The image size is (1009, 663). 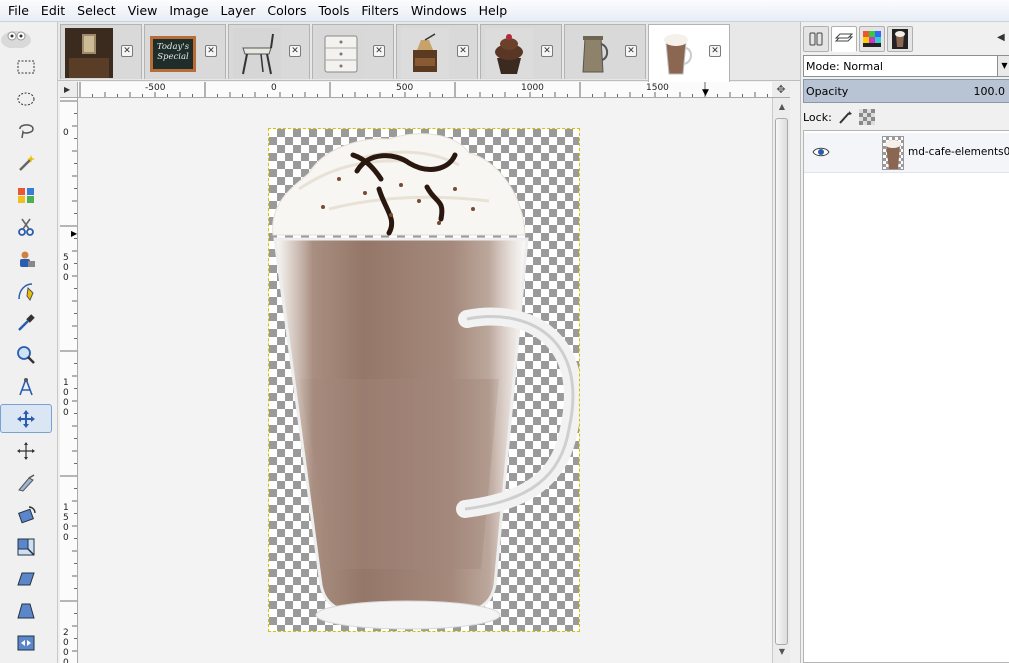 I want to click on mode-row: Mode: Normal ▼, so click(x=906, y=66).